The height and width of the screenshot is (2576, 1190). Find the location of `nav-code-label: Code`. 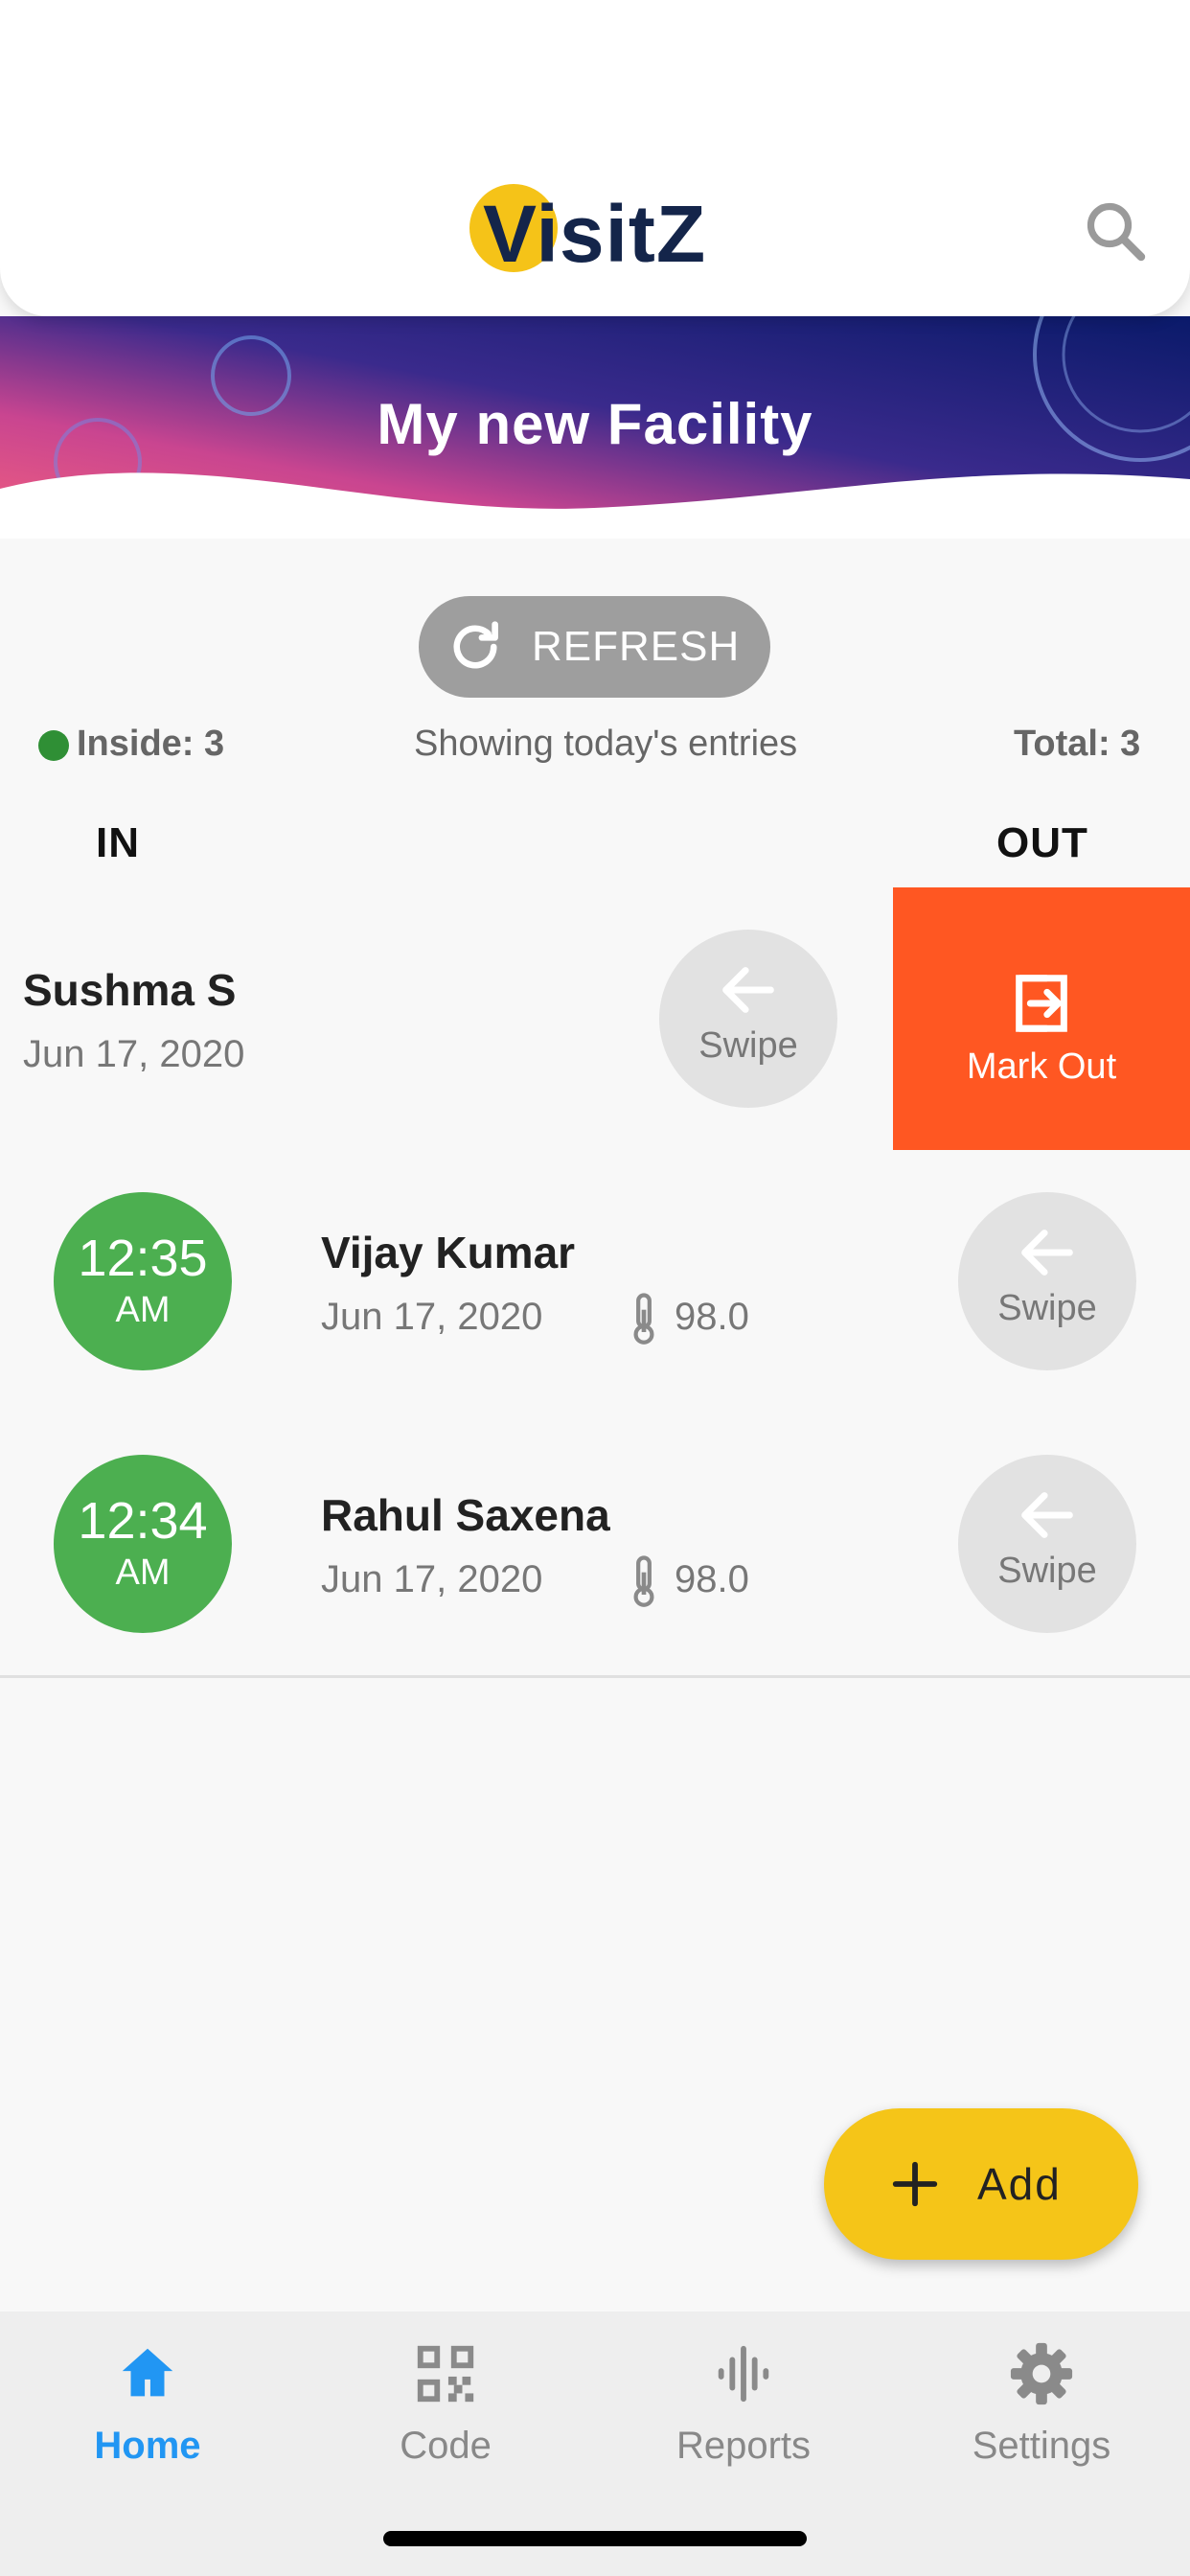

nav-code-label: Code is located at coordinates (446, 2446).